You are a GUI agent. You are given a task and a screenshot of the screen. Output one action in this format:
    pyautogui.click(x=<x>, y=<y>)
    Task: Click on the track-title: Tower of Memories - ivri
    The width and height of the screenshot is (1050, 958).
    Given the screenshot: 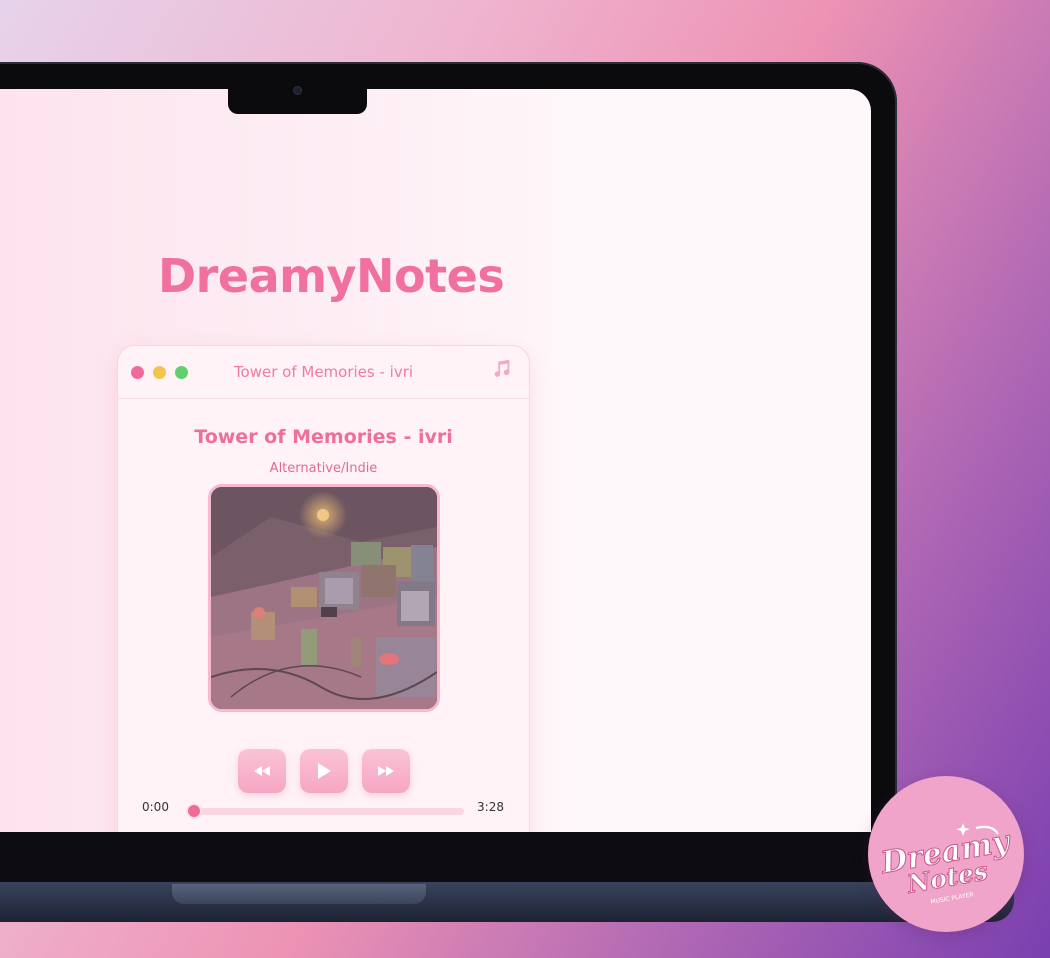 What is the action you would take?
    pyautogui.click(x=323, y=437)
    